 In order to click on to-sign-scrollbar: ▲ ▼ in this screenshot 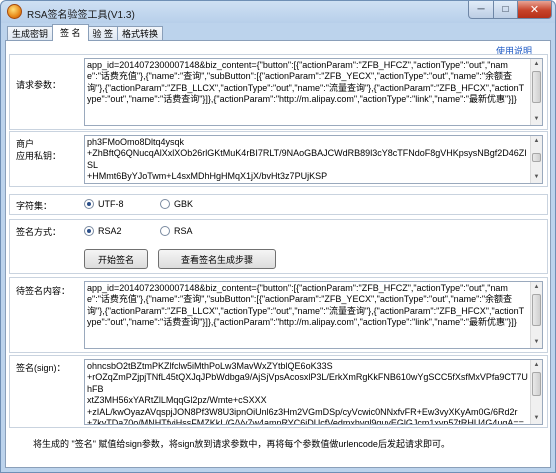, I will do `click(536, 315)`.